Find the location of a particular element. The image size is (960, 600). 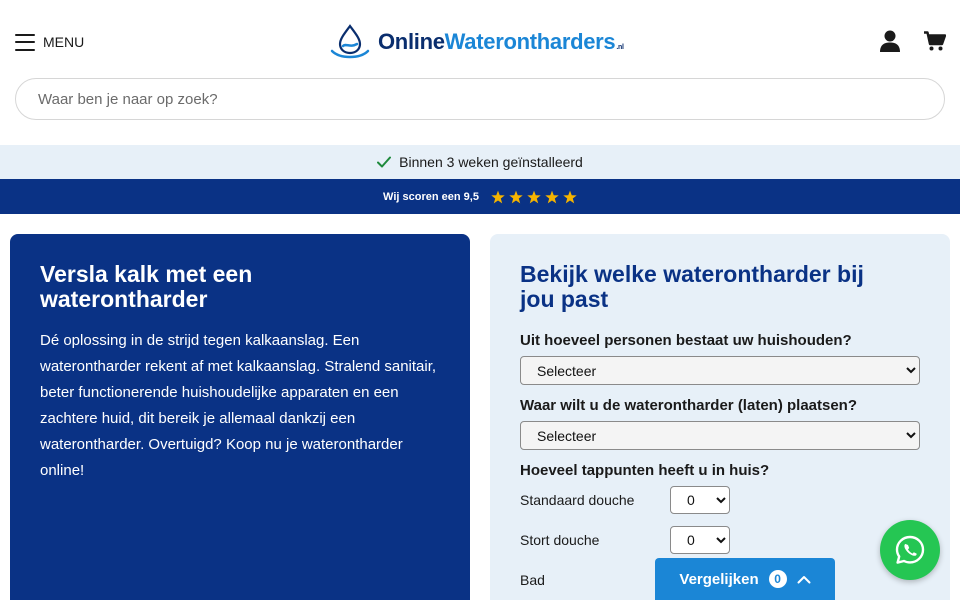

whatsapp-icon is located at coordinates (910, 549).